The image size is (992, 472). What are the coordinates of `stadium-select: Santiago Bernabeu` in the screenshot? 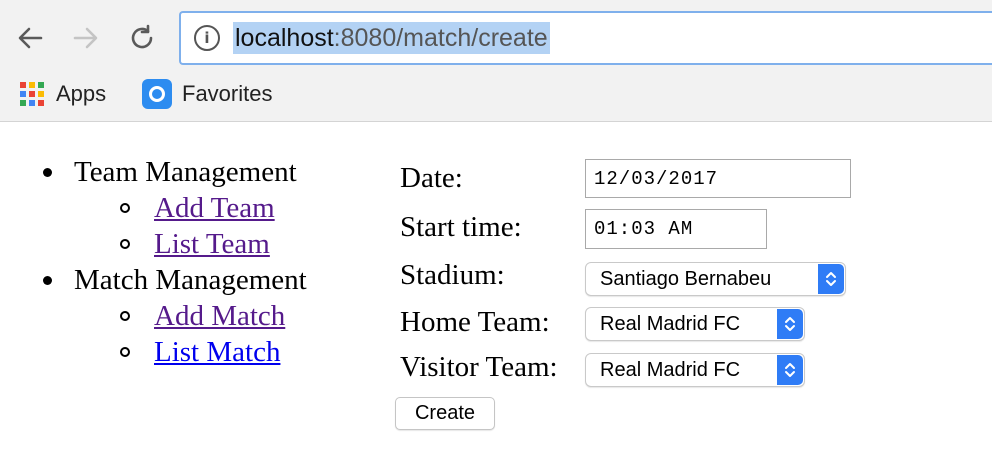 It's located at (715, 279).